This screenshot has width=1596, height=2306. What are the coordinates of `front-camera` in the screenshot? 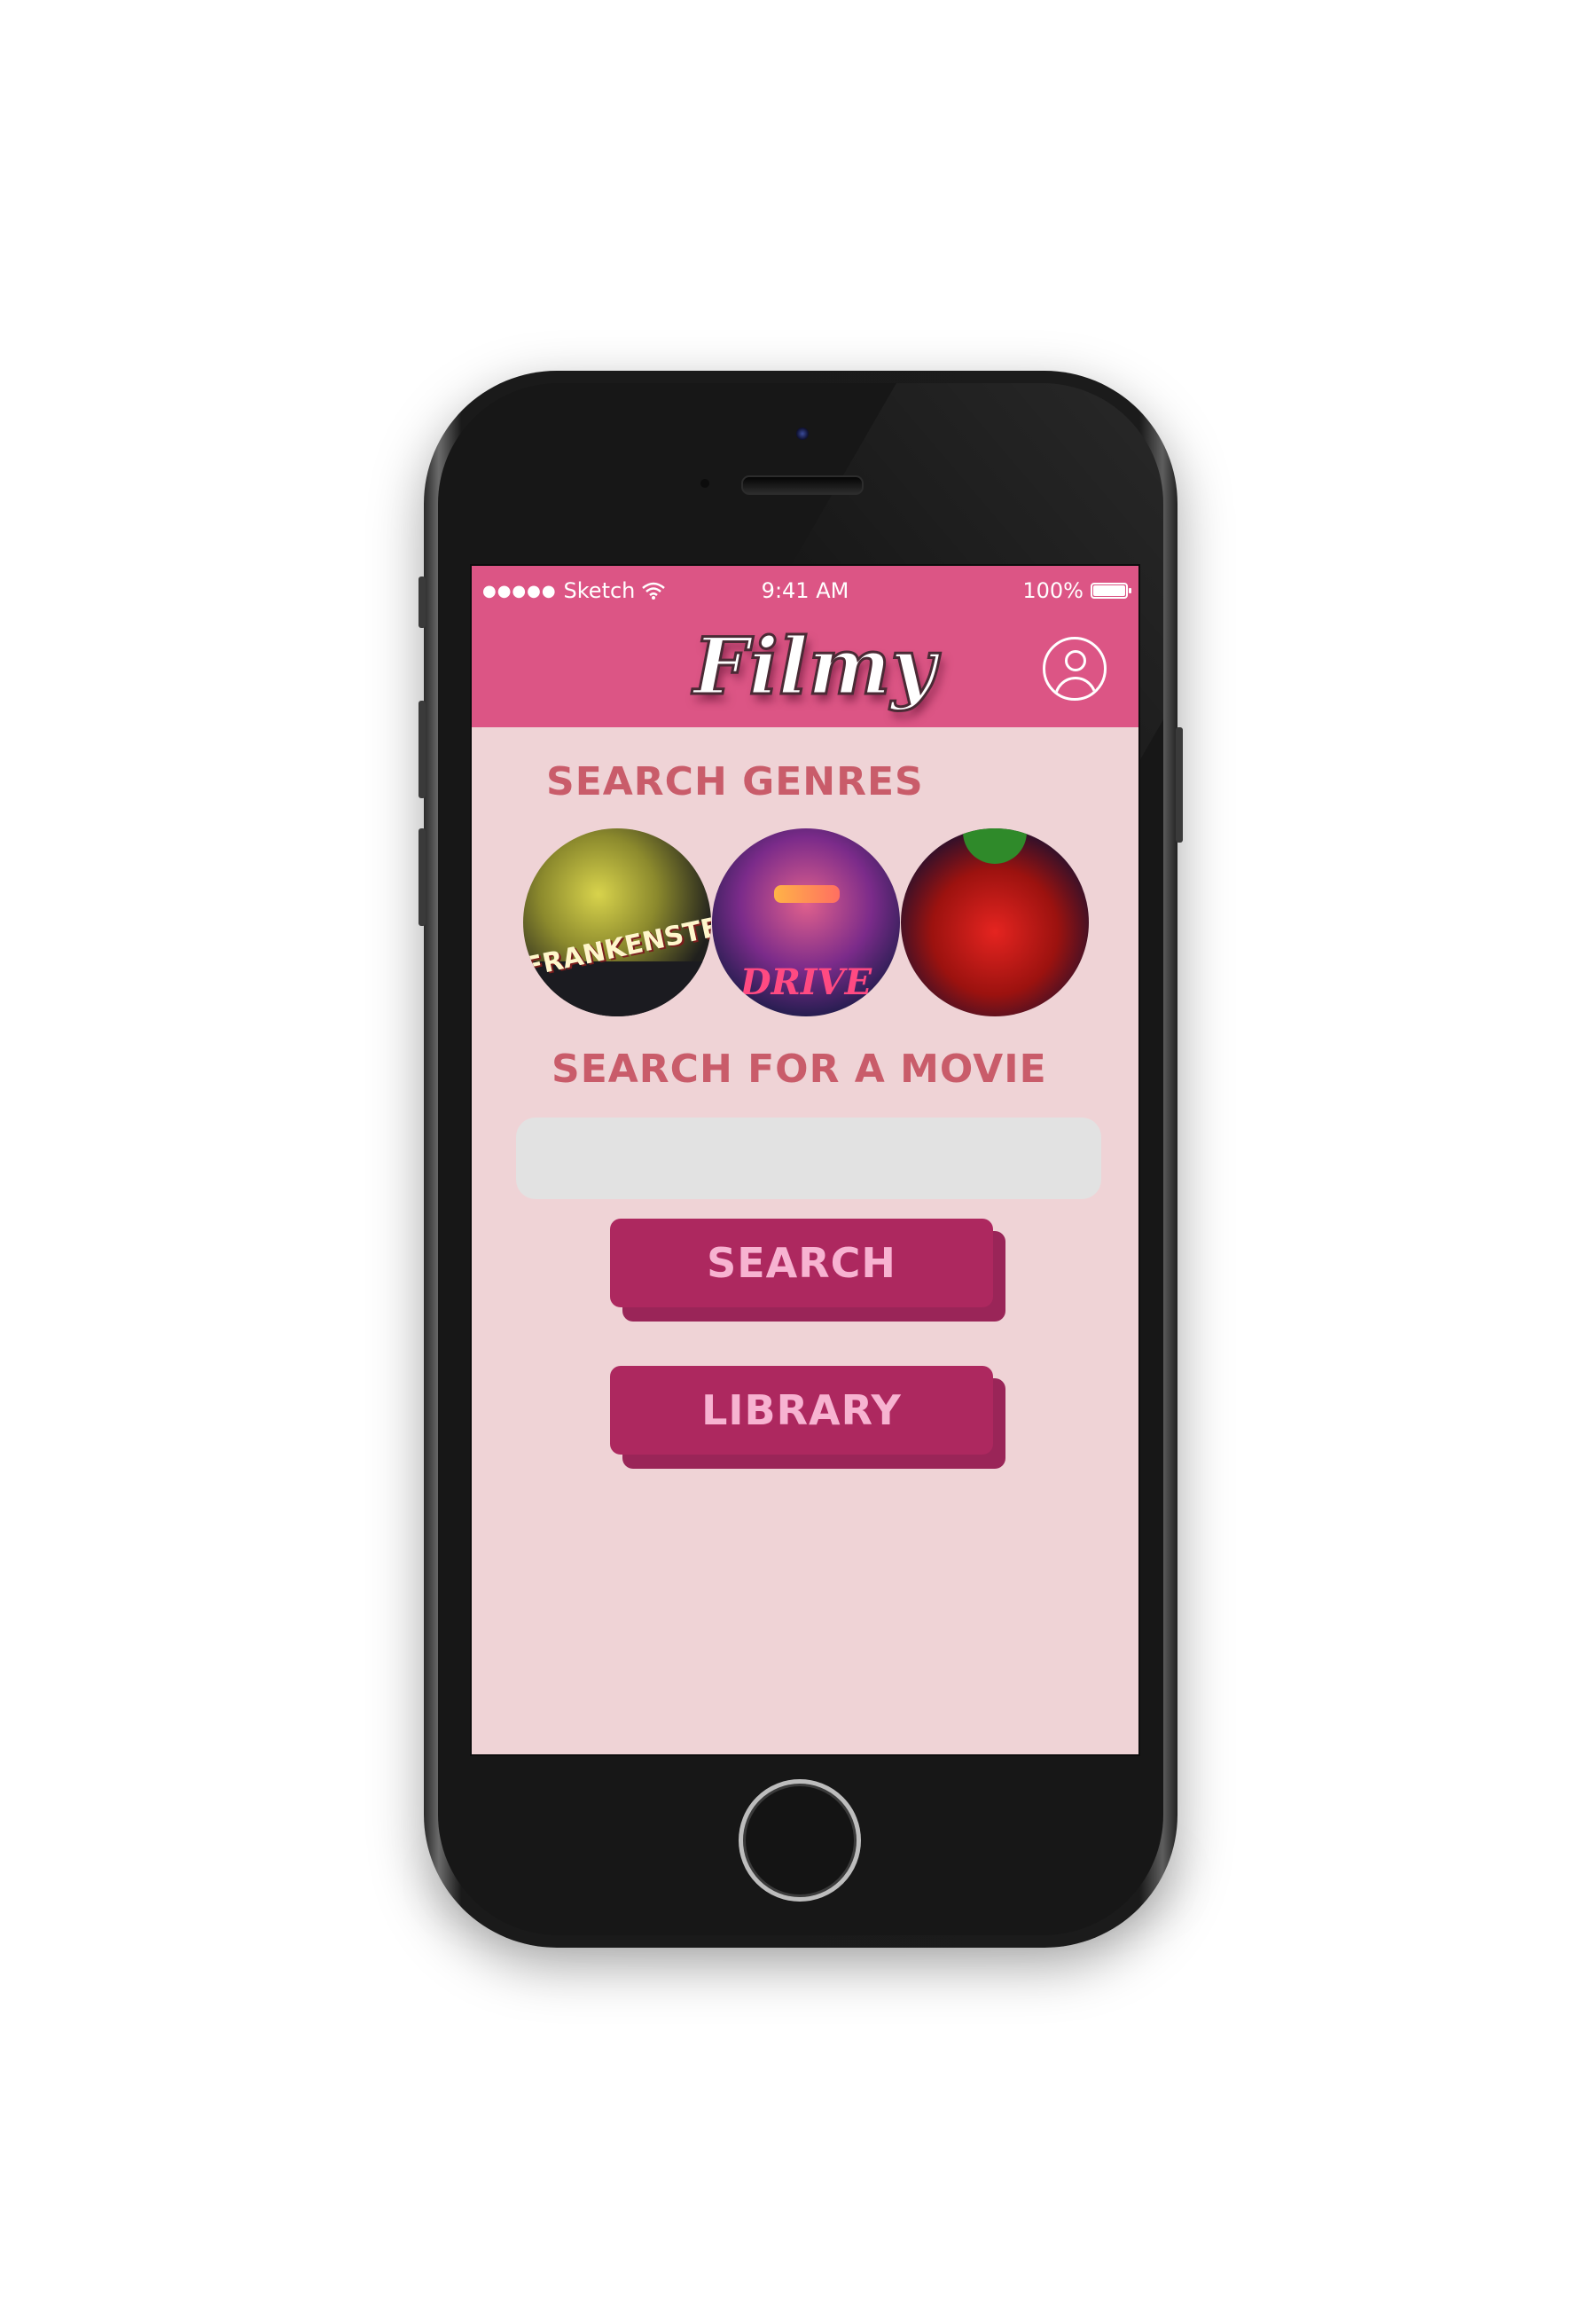 It's located at (803, 433).